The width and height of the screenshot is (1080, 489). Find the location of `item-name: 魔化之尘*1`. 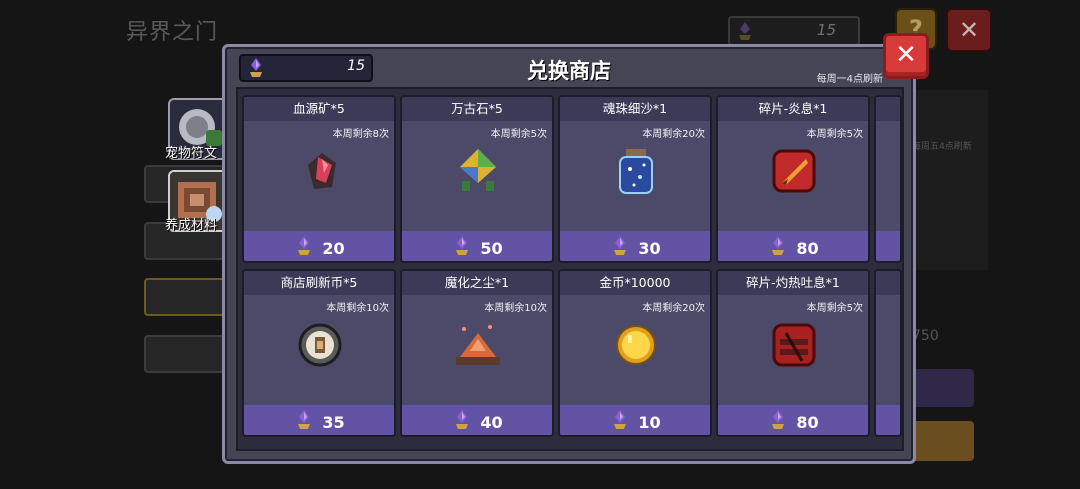

item-name: 魔化之尘*1 is located at coordinates (477, 283).